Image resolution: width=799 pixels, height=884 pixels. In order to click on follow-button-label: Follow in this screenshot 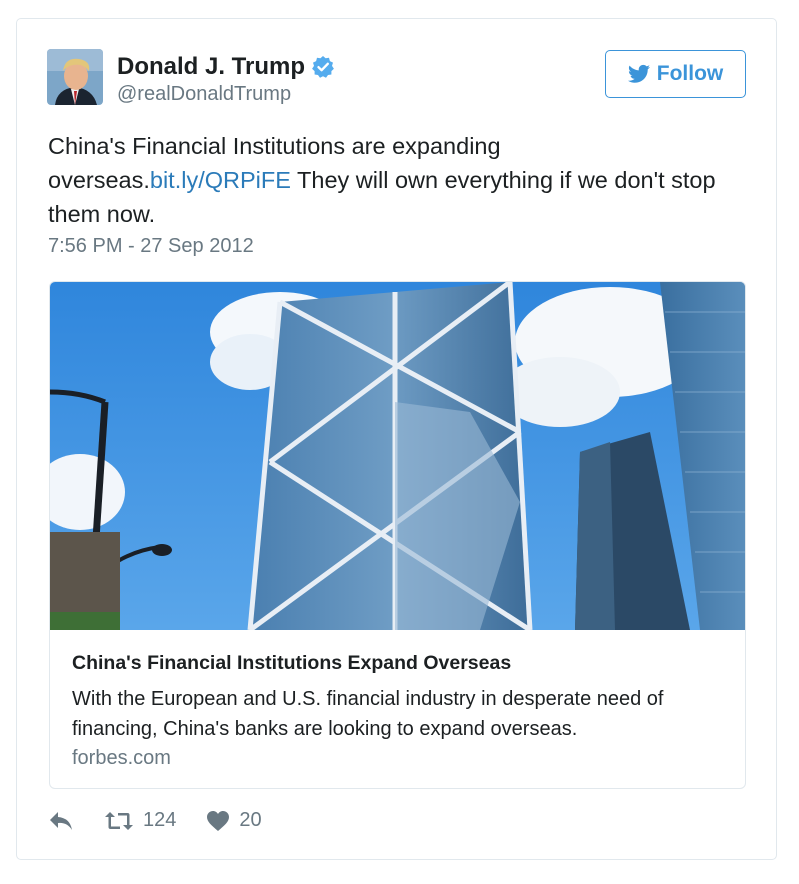, I will do `click(690, 73)`.